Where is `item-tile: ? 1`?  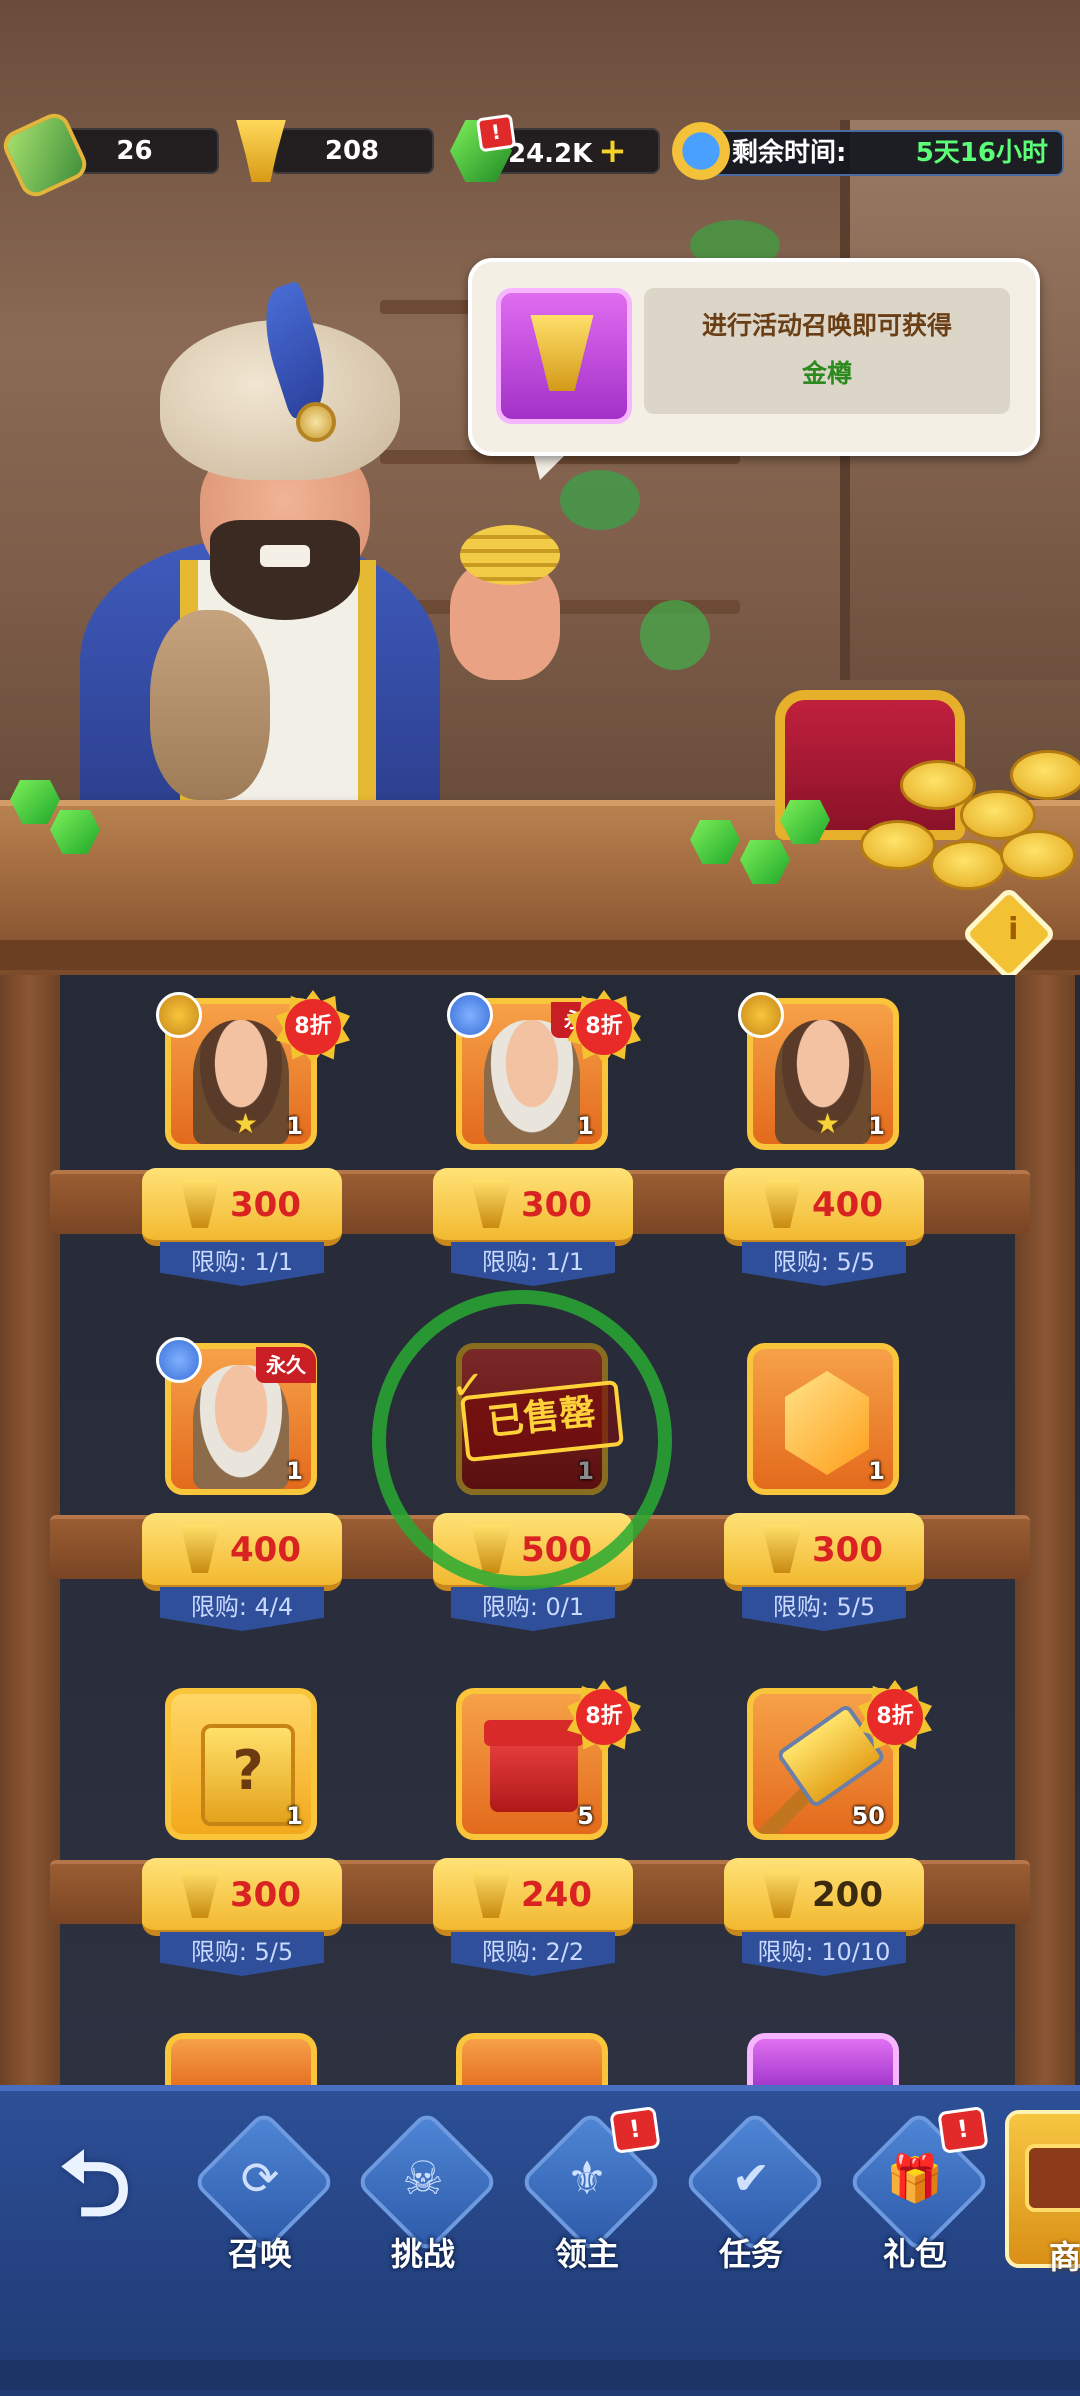
item-tile: ? 1 is located at coordinates (241, 1764).